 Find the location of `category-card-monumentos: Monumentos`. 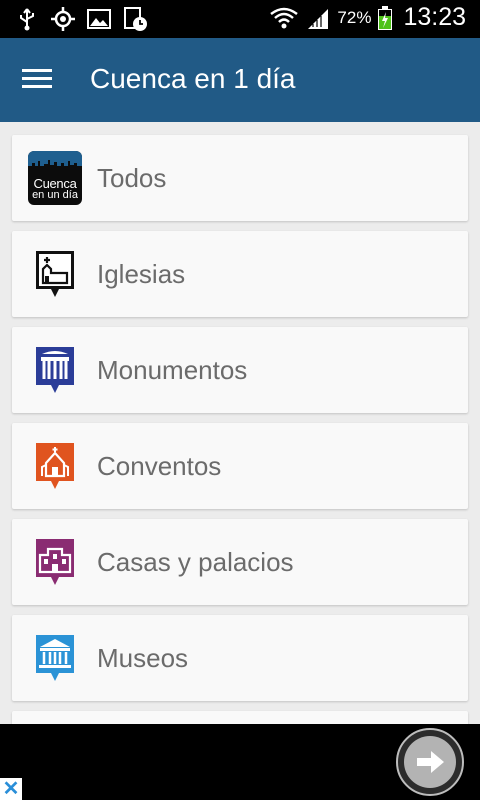

category-card-monumentos: Monumentos is located at coordinates (240, 370).